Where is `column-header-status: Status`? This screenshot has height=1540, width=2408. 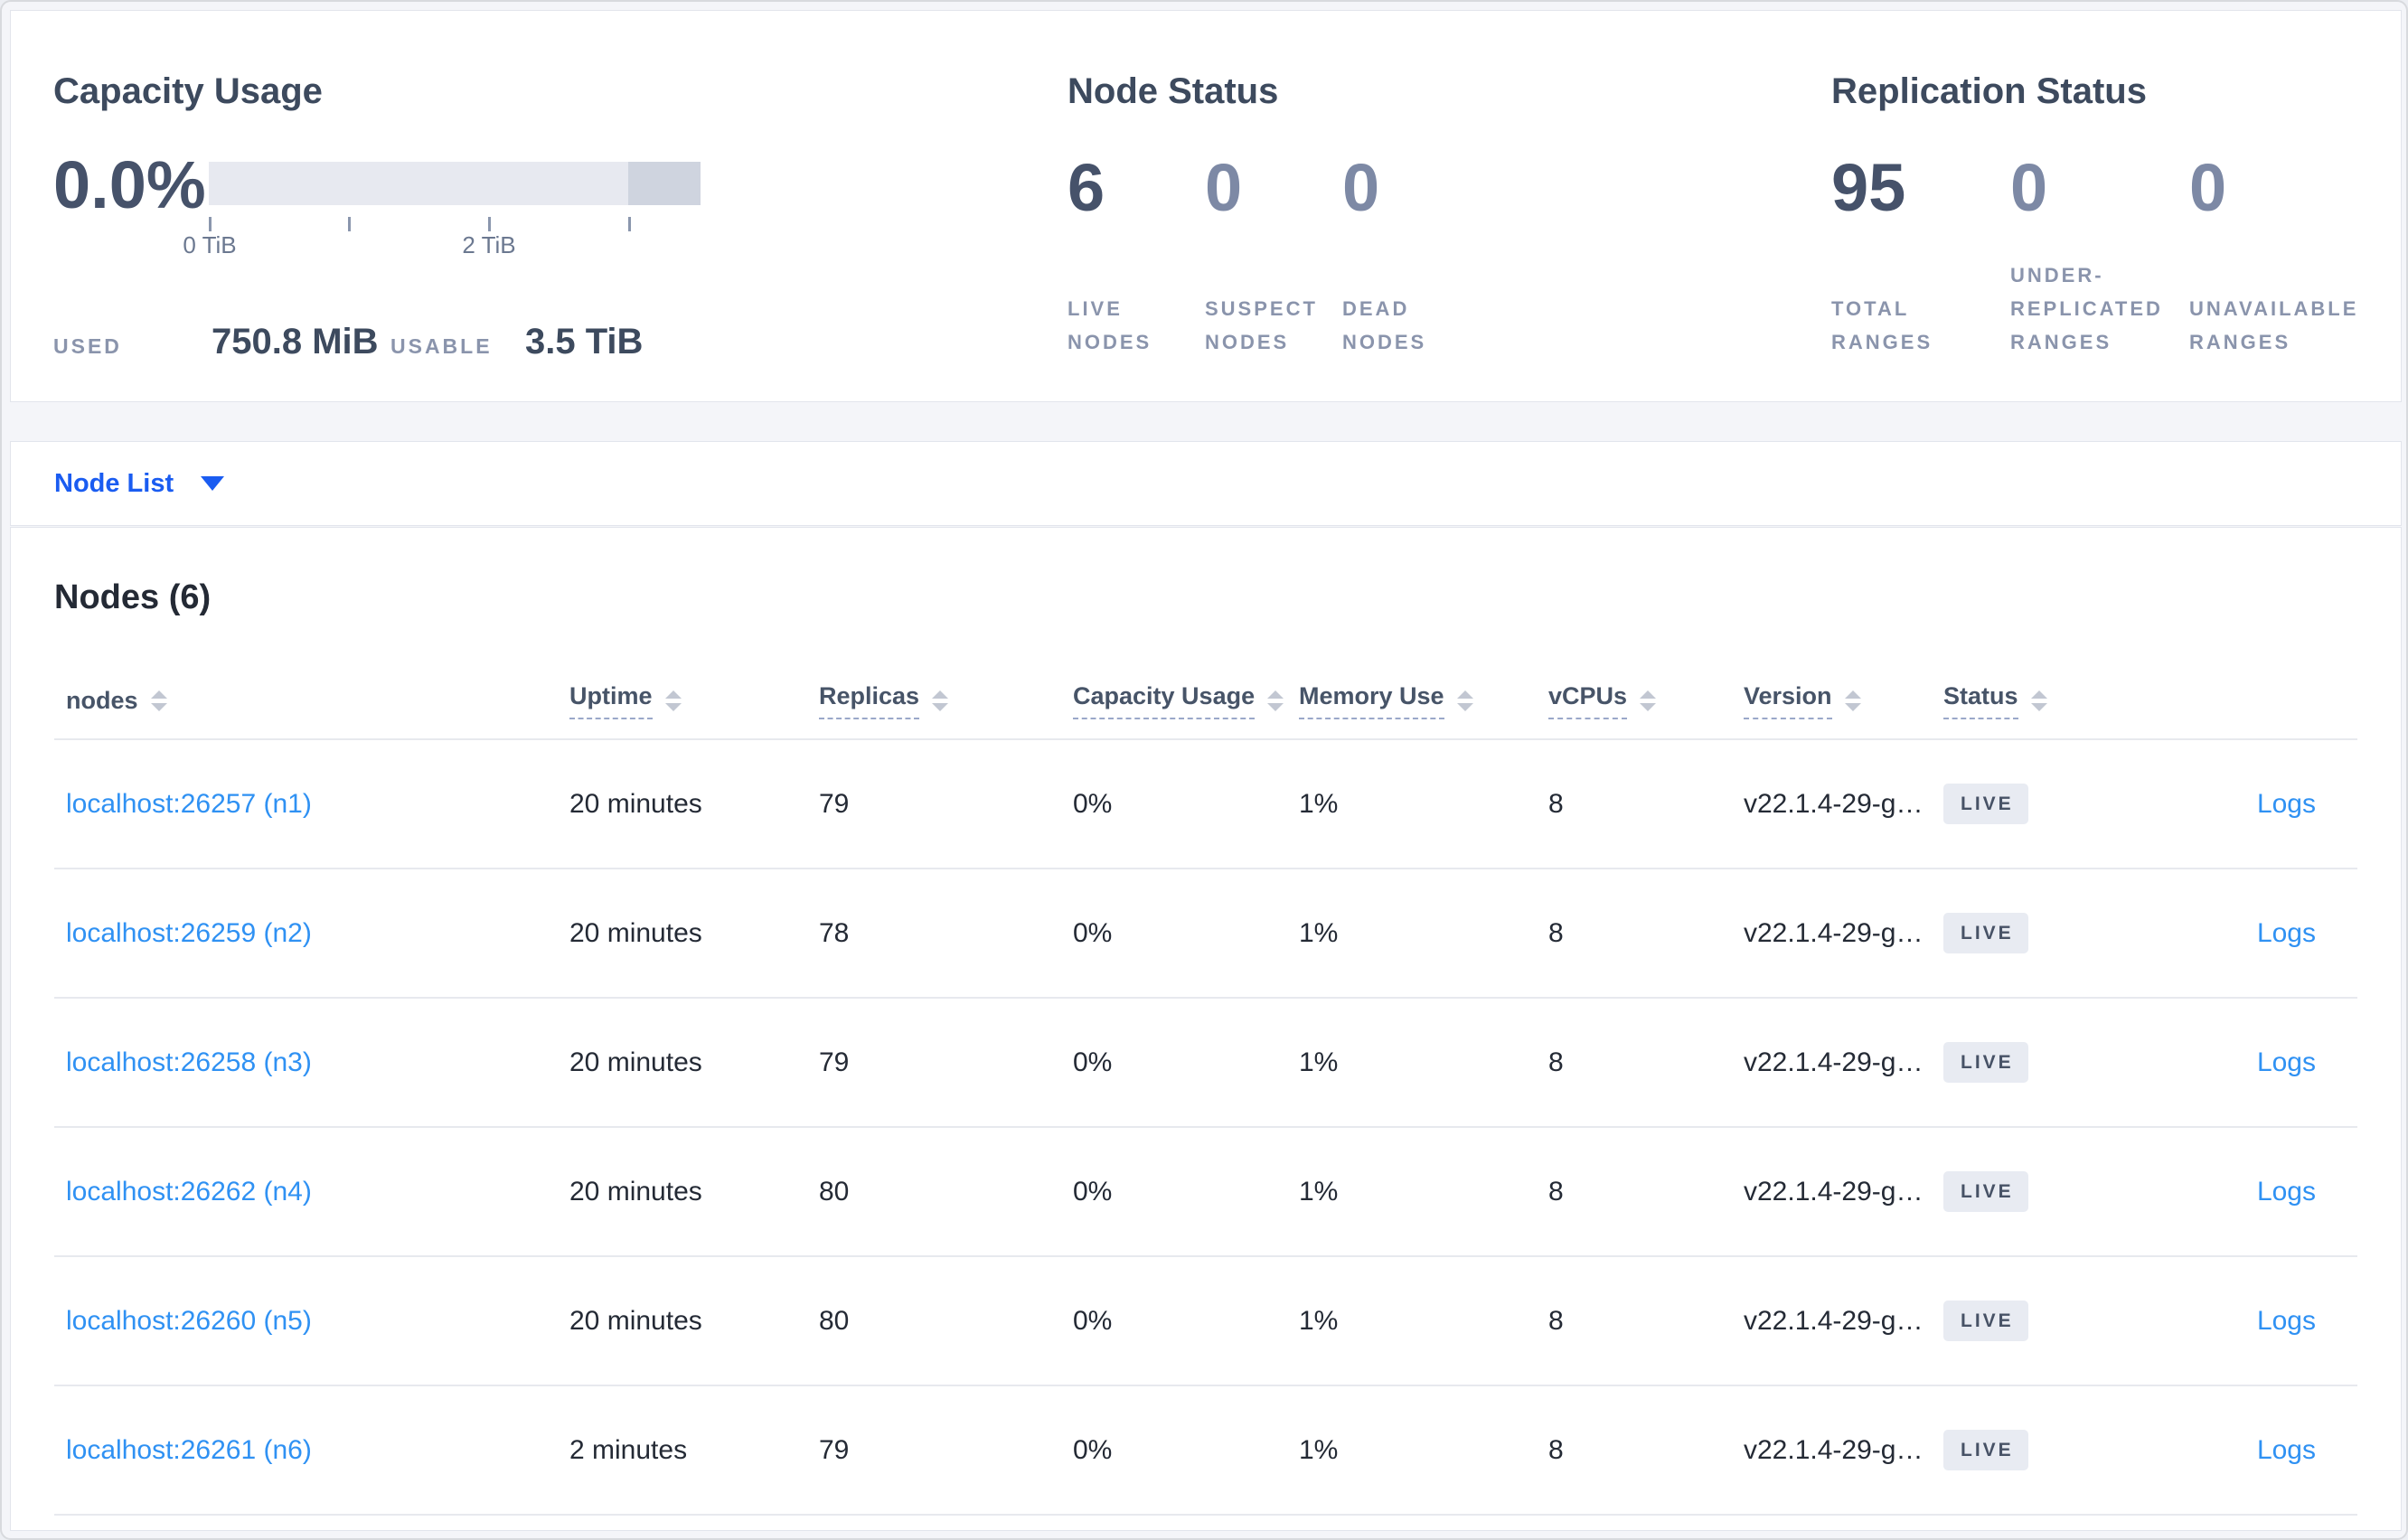
column-header-status: Status is located at coordinates (2029, 700).